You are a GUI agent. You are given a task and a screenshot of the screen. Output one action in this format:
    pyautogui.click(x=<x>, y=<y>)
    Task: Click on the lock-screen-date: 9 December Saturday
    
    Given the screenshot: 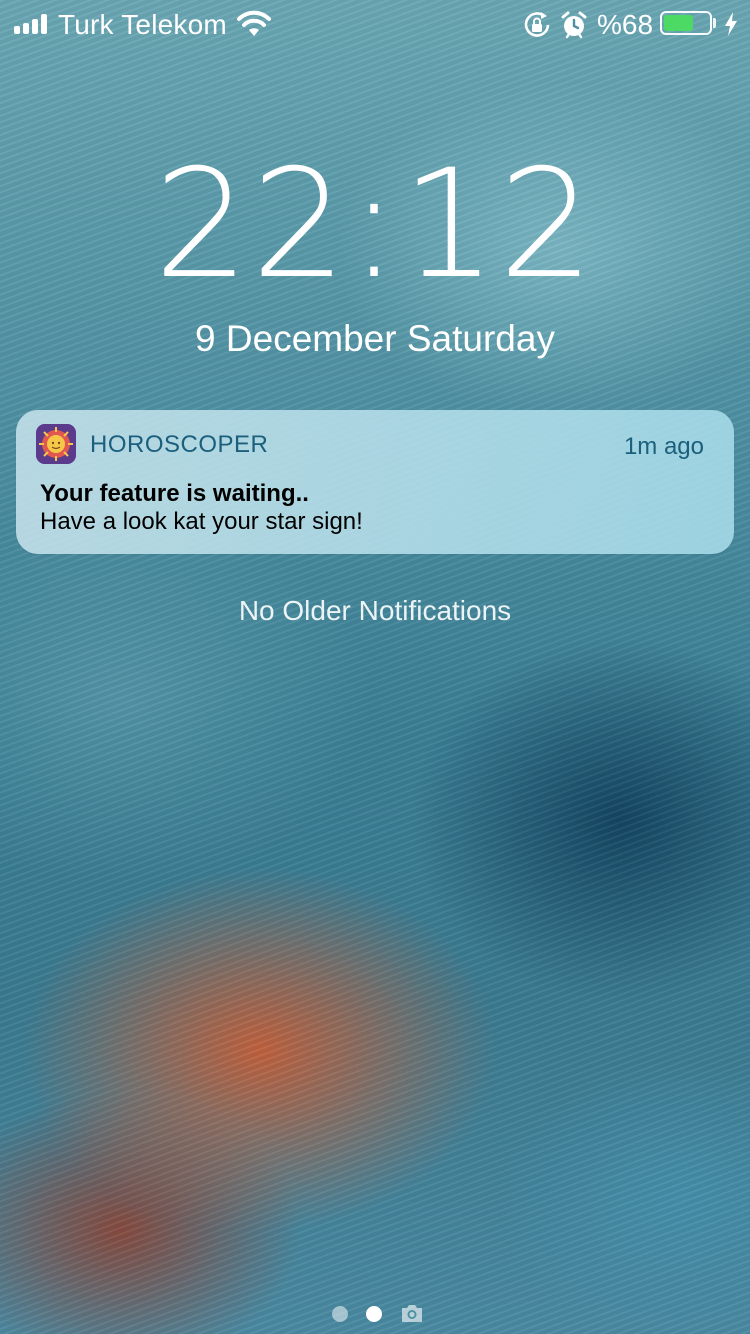 What is the action you would take?
    pyautogui.click(x=375, y=338)
    